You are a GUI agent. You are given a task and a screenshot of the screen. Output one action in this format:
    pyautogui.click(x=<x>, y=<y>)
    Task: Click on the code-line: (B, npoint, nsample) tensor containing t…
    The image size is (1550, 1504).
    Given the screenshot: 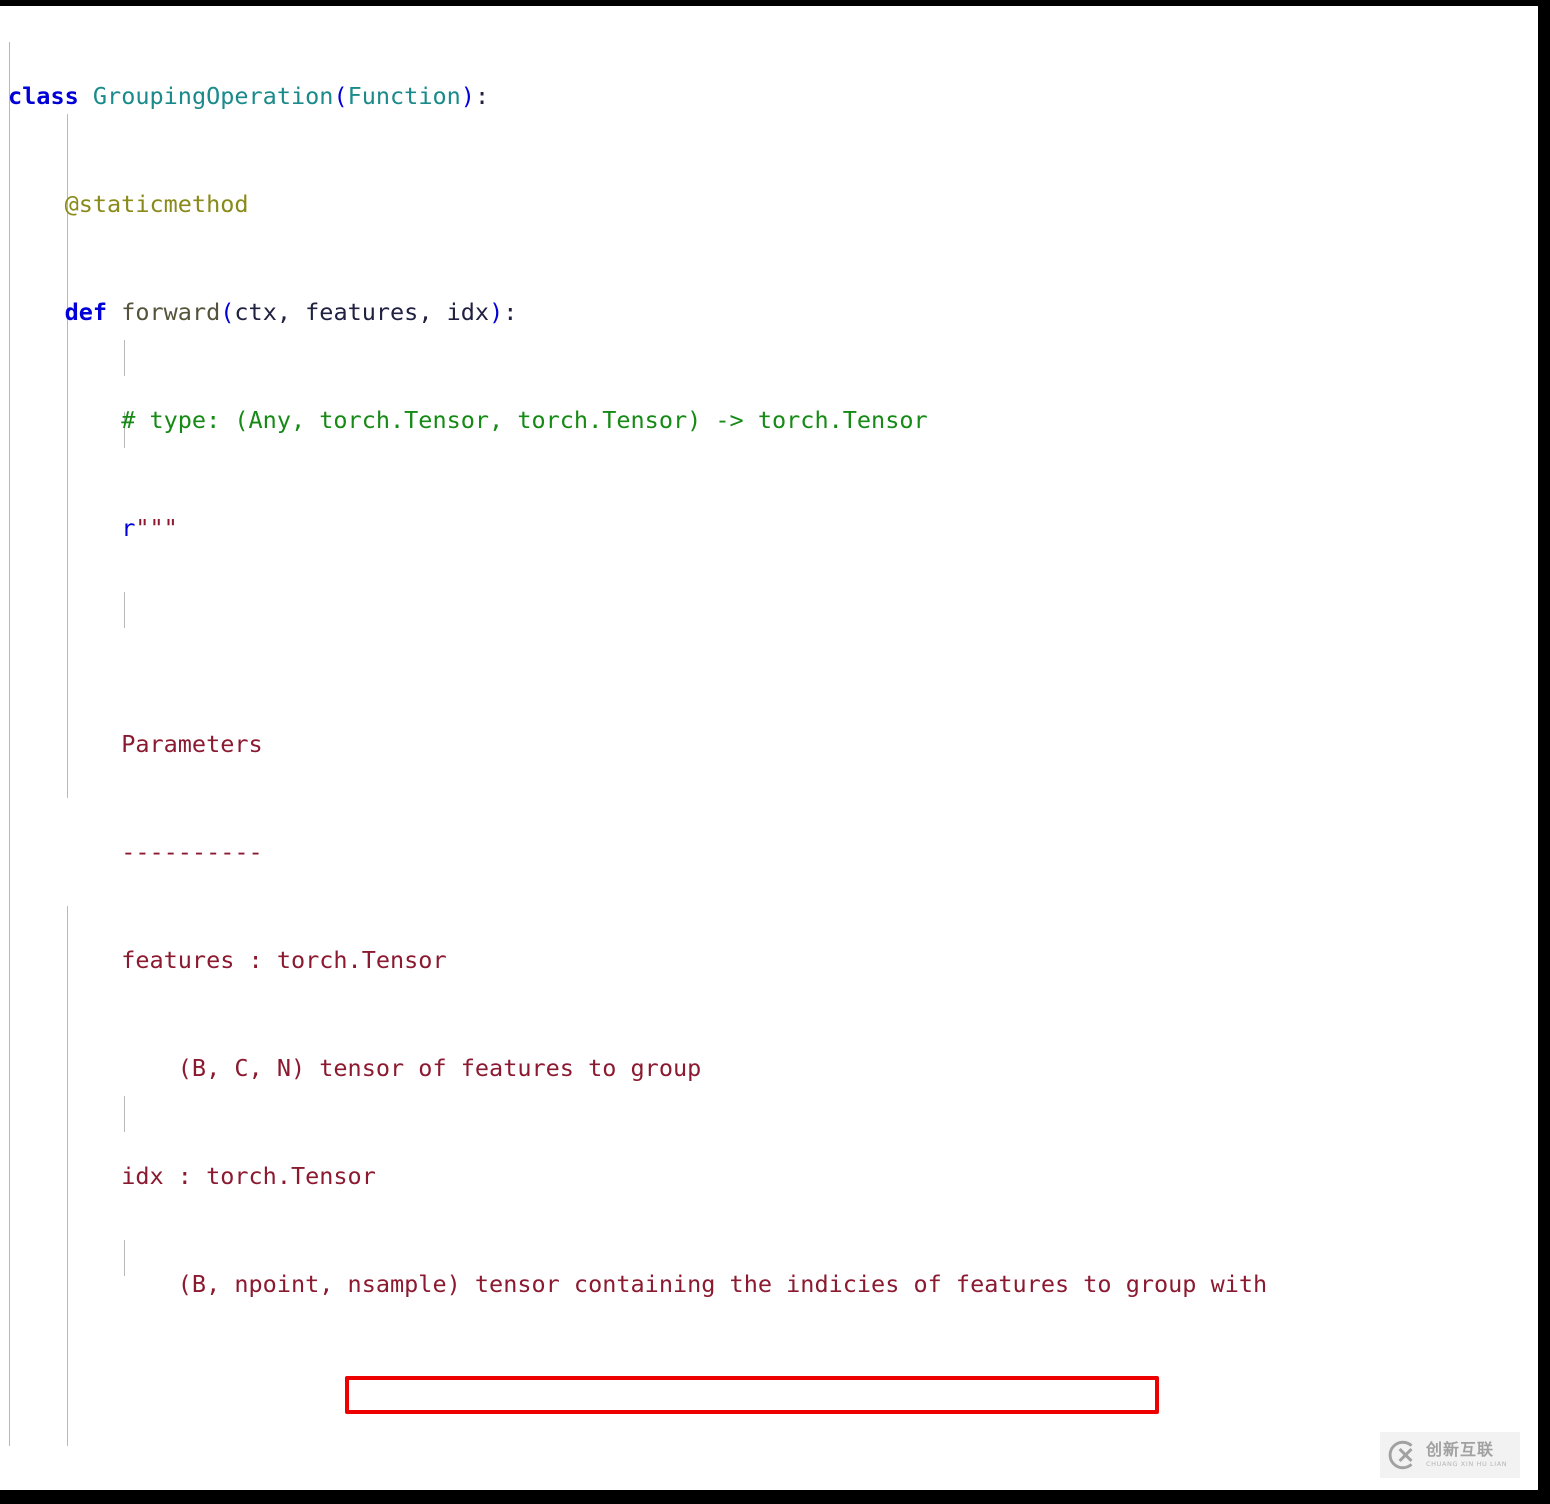 What is the action you would take?
    pyautogui.click(x=769, y=1284)
    